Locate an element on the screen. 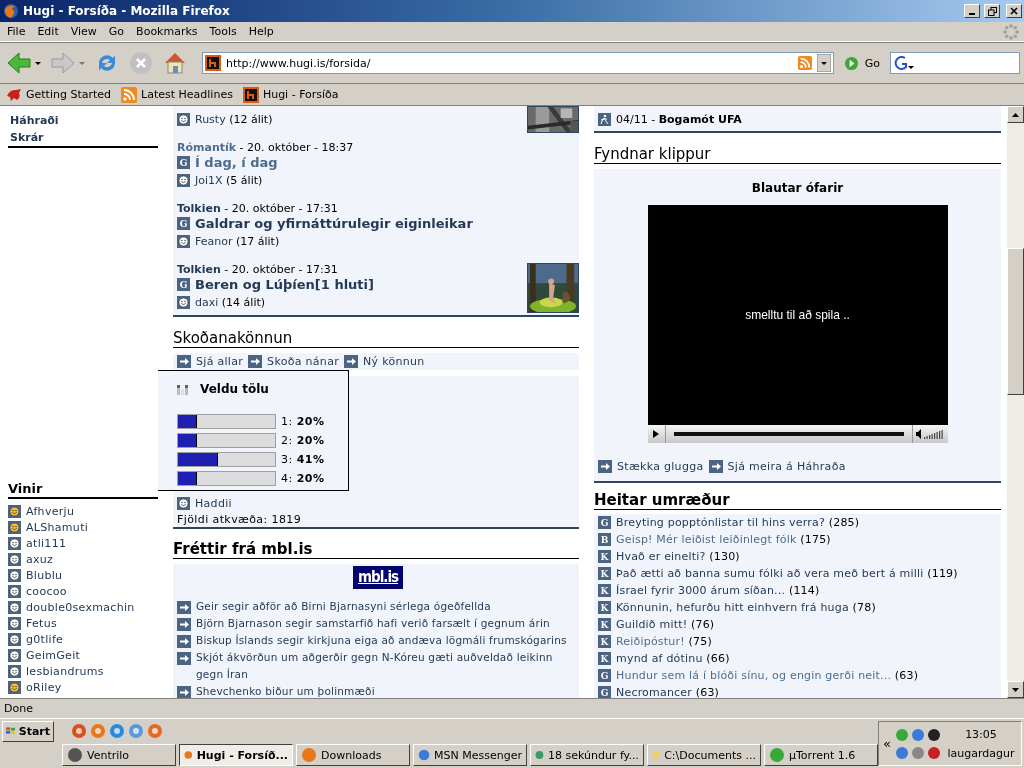  poll-result: 1: 20% is located at coordinates (303, 421).